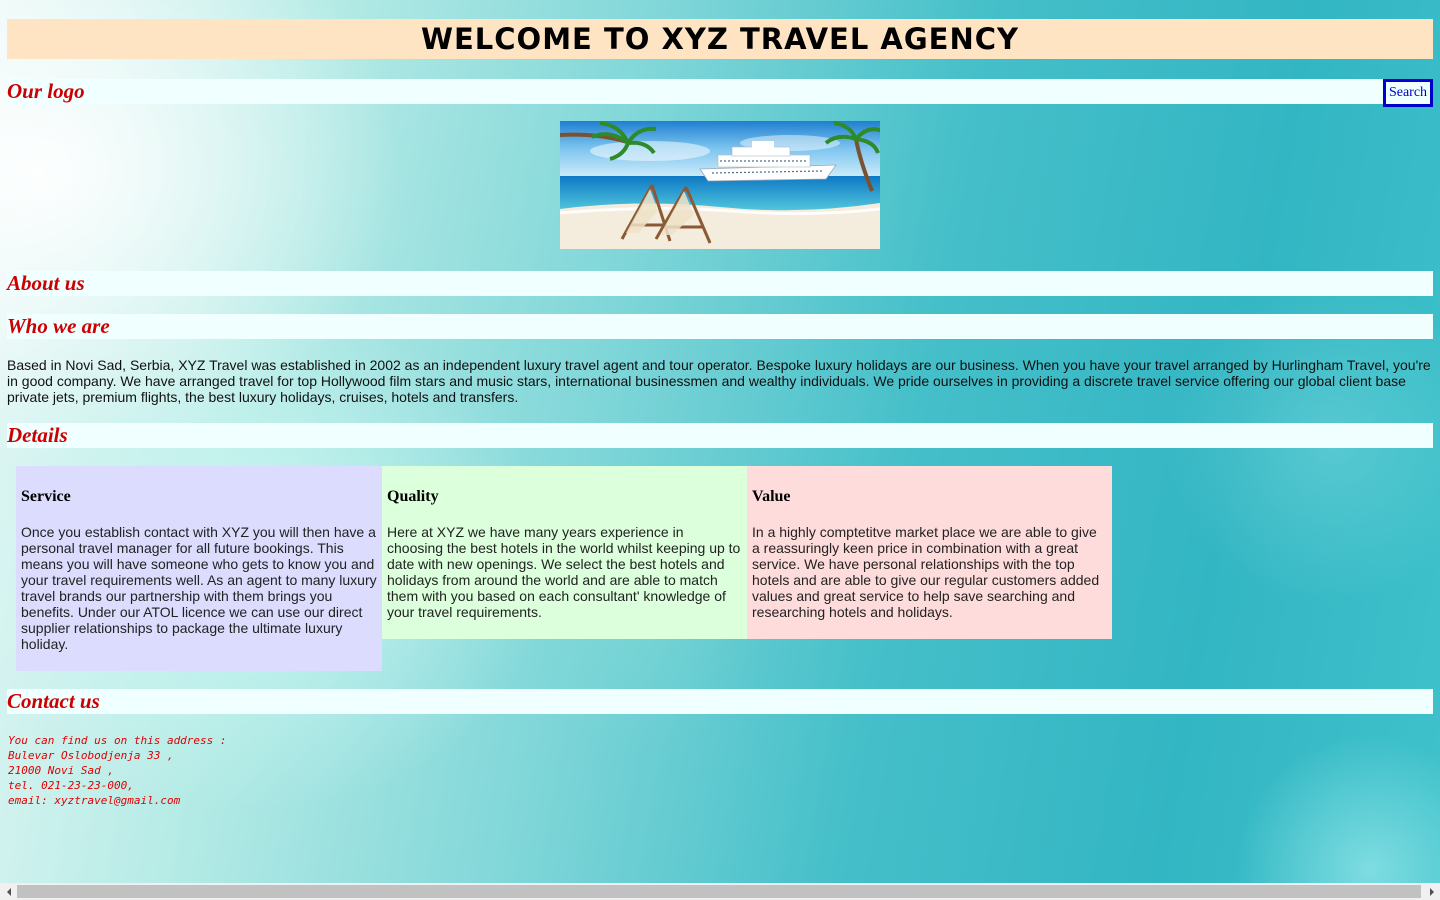  I want to click on contact-line: You can find us on this address :, so click(117, 740).